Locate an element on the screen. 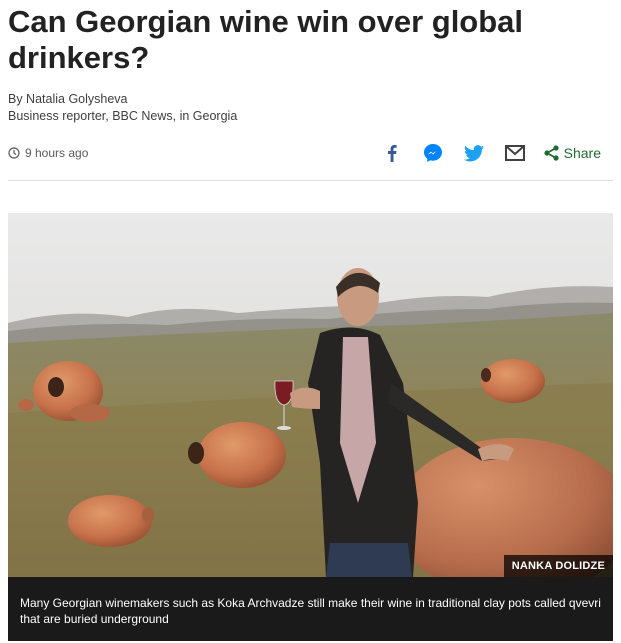 This screenshot has height=643, width=621. share-label: Share is located at coordinates (582, 153).